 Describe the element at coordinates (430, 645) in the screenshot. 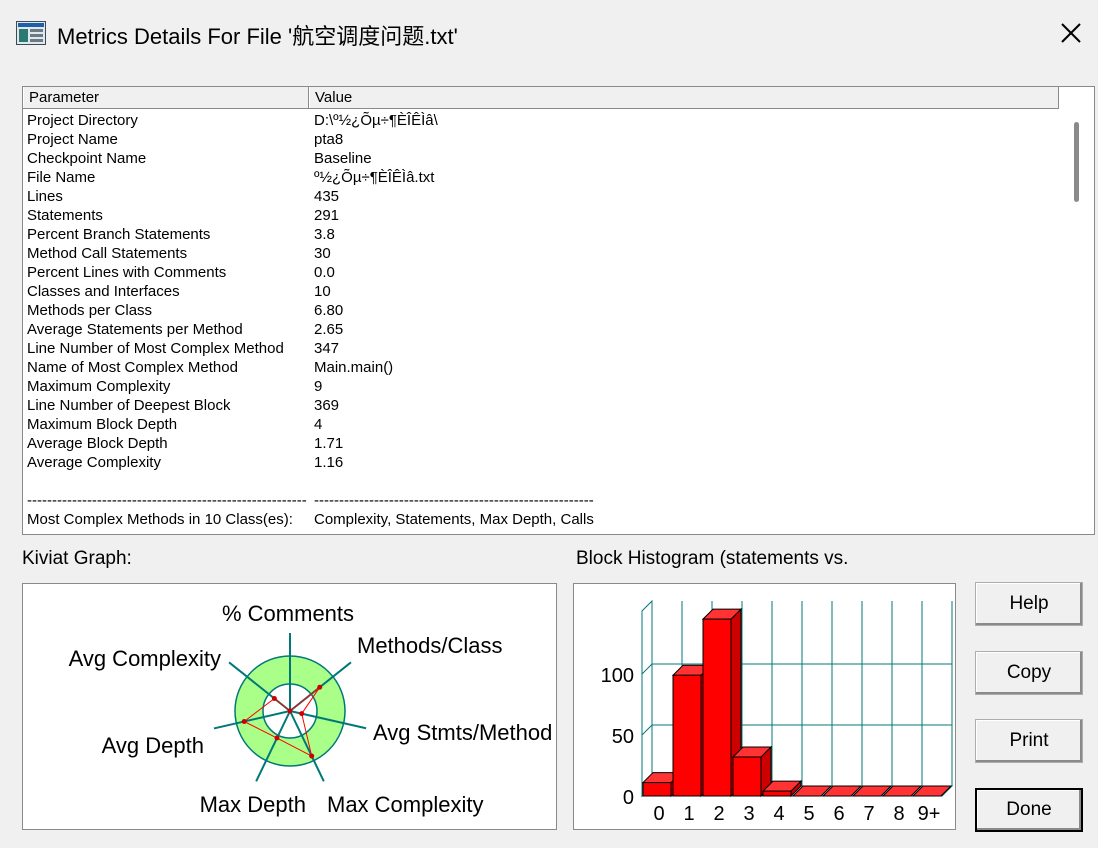

I see `kiviat-axis-label: Methods/Class` at that location.